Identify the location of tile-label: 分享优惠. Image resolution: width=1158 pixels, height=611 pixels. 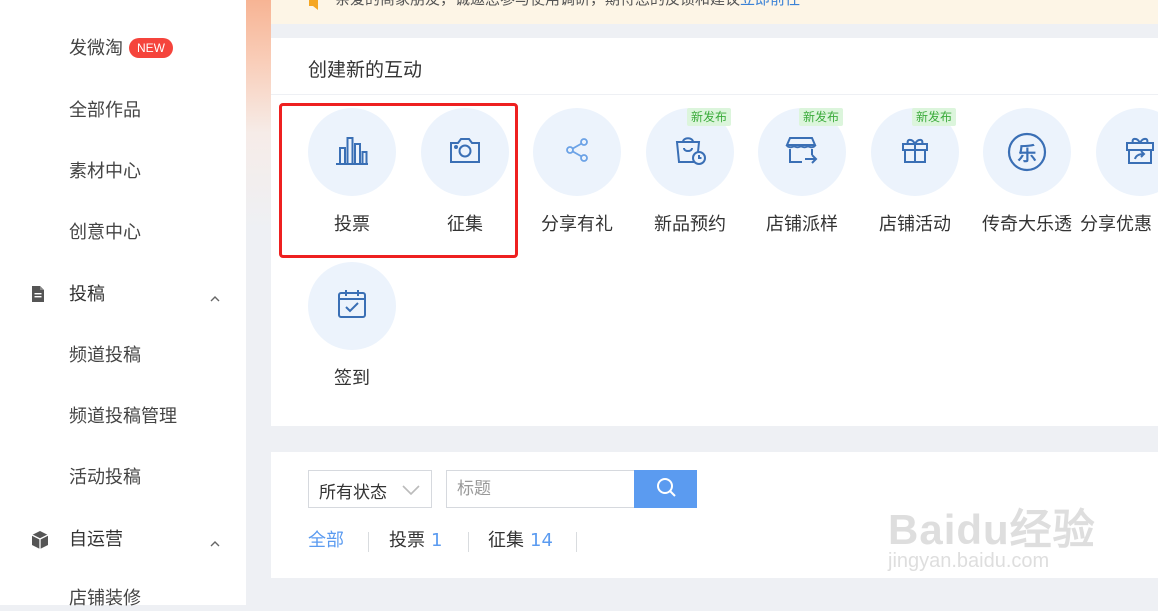
(1116, 224).